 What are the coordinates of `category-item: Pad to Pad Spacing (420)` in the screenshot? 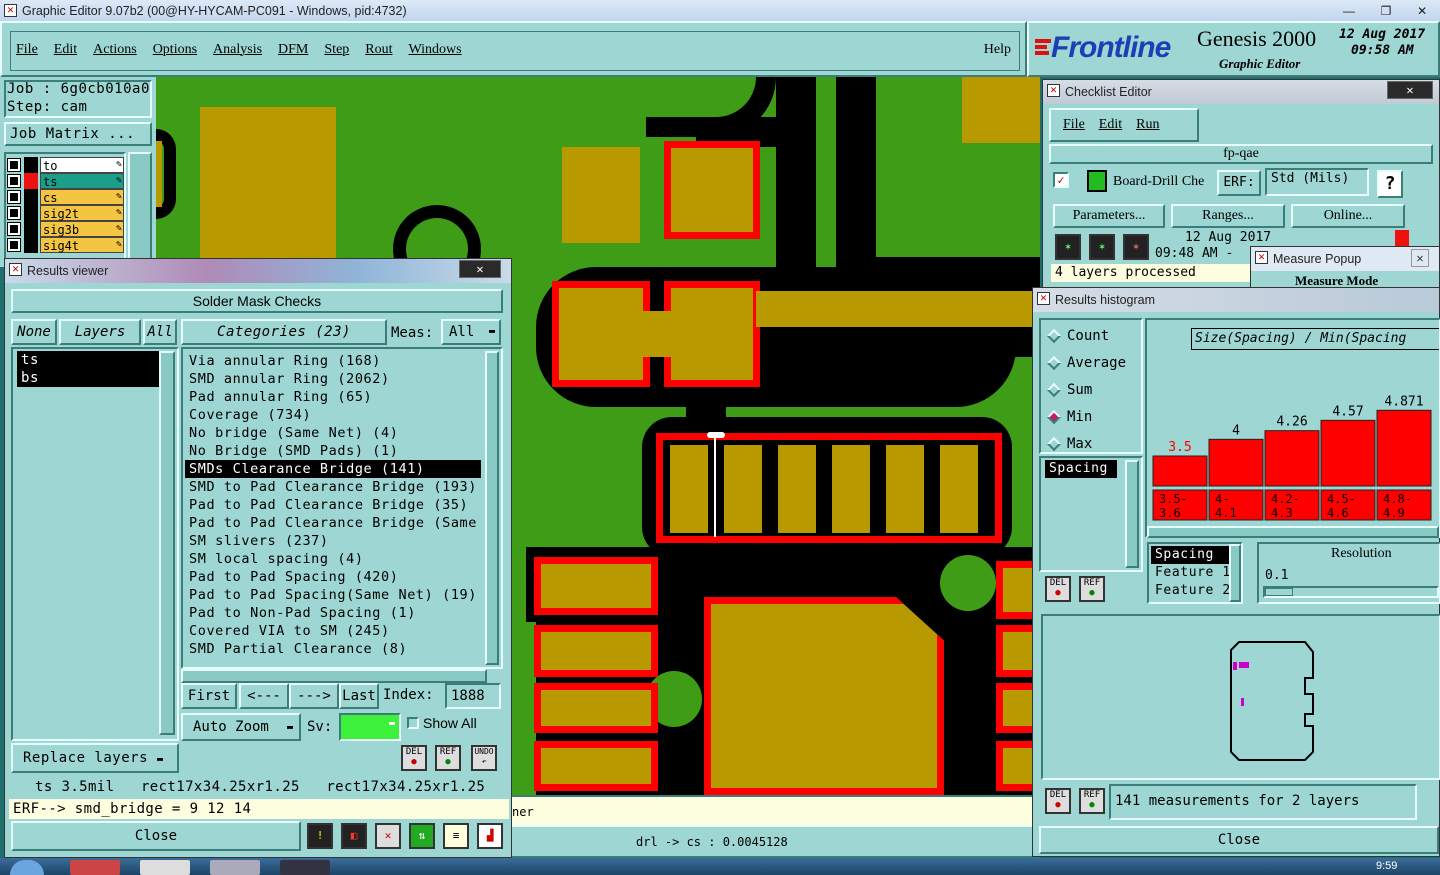 It's located at (333, 577).